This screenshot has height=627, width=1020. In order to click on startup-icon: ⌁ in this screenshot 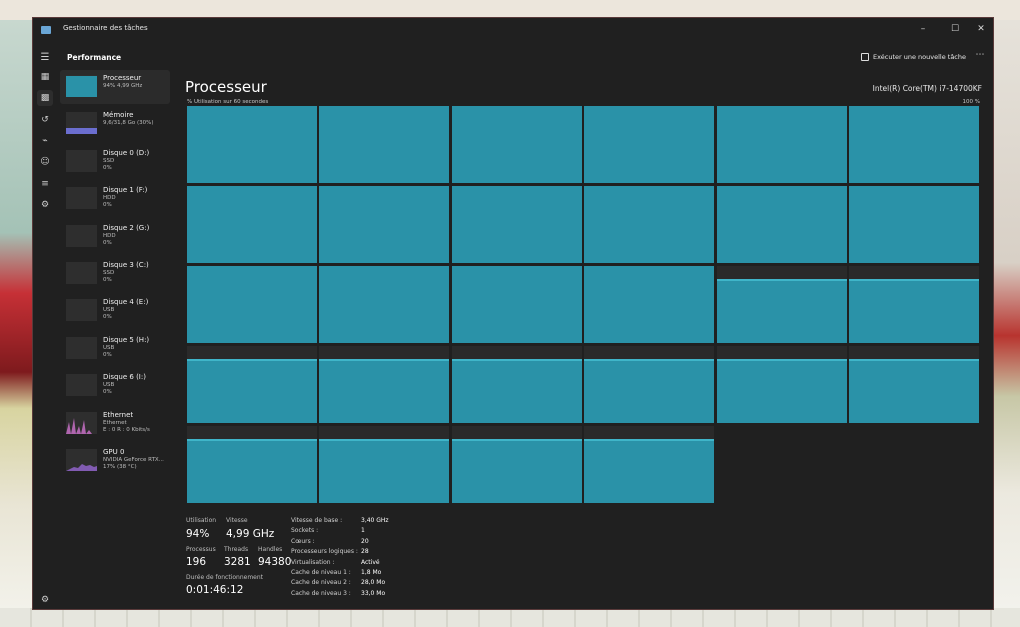, I will do `click(45, 141)`.